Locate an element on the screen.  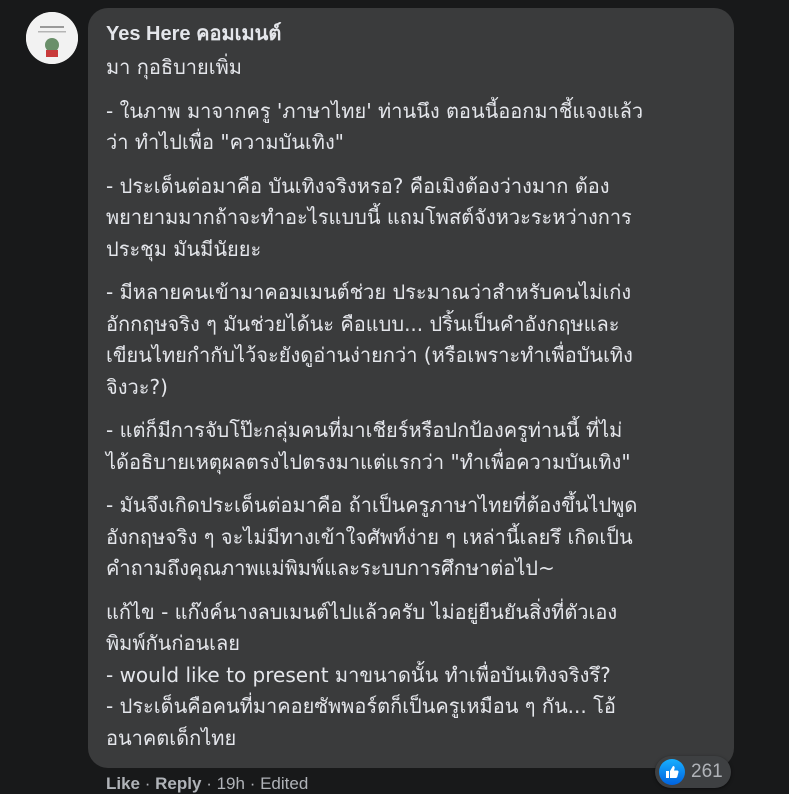
comment-line: จิงวะ?) is located at coordinates (137, 386).